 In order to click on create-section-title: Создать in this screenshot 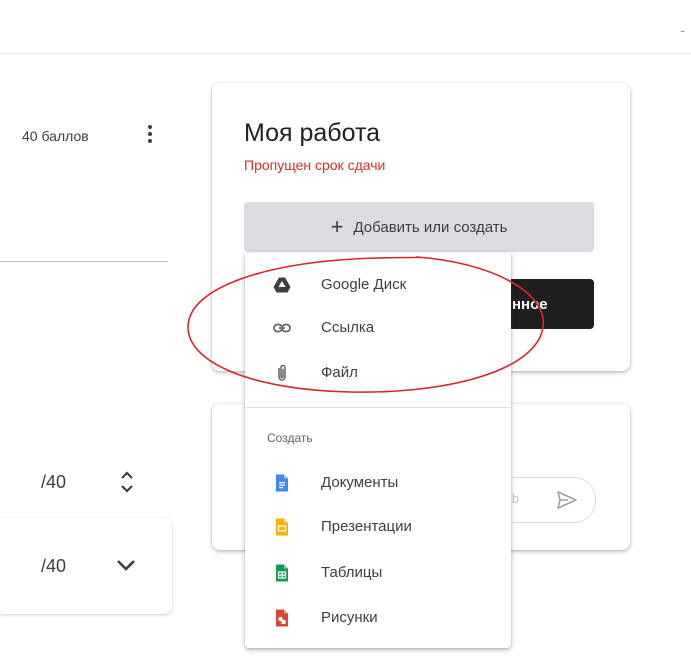, I will do `click(290, 438)`.